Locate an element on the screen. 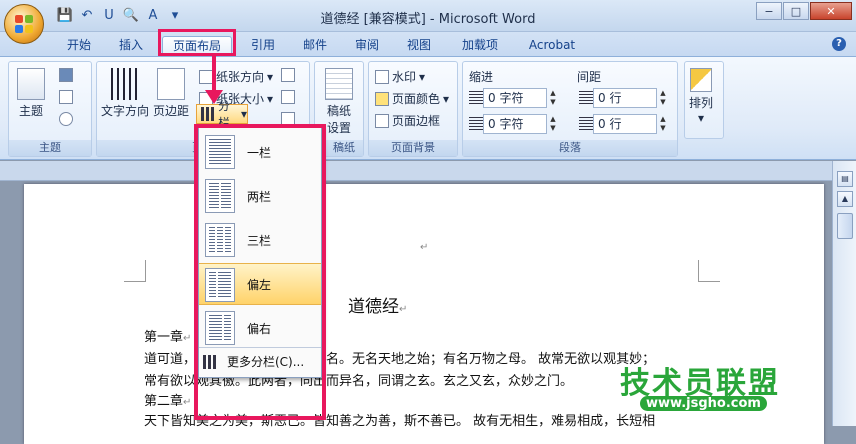  tab-highlight-box is located at coordinates (197, 42).